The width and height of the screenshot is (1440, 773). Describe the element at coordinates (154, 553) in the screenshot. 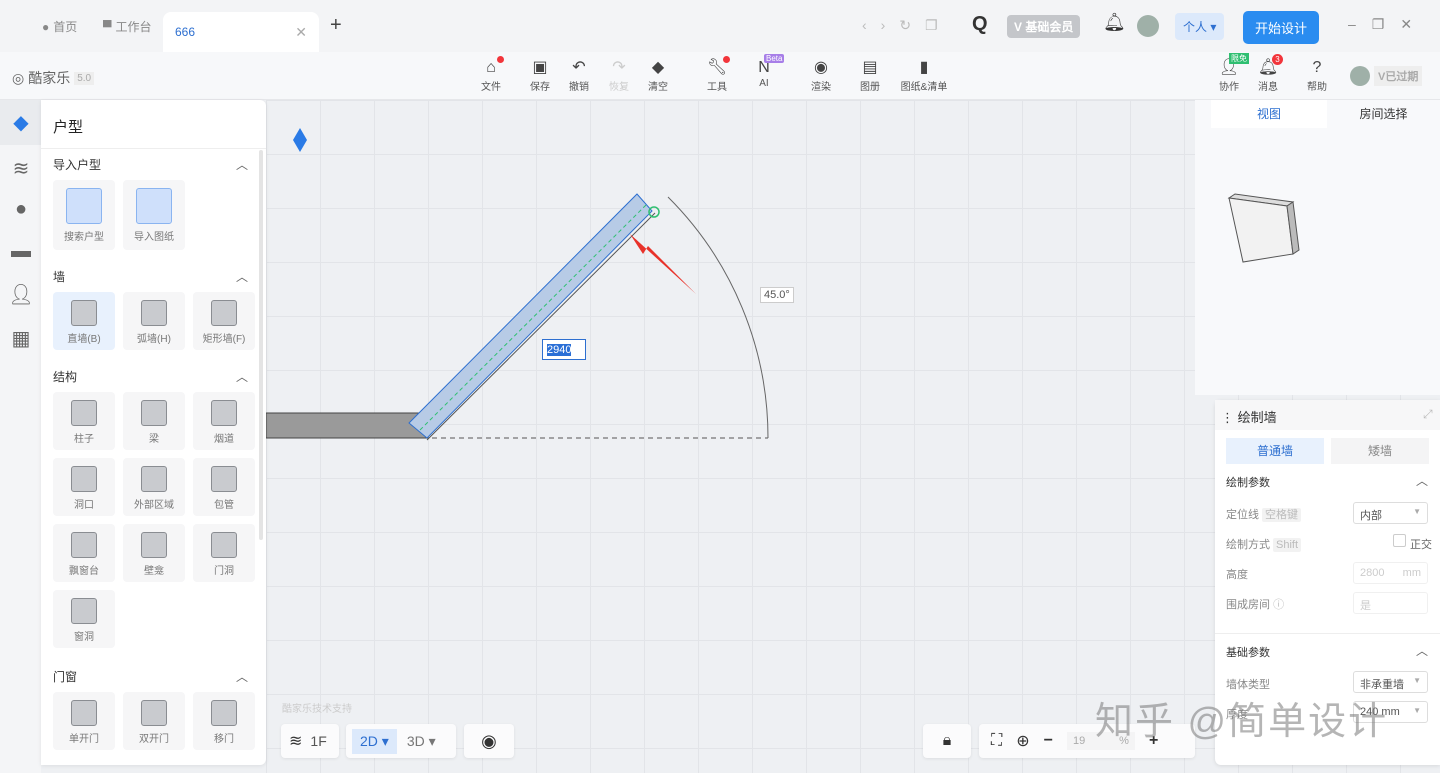

I see `item-card: 壁龛` at that location.